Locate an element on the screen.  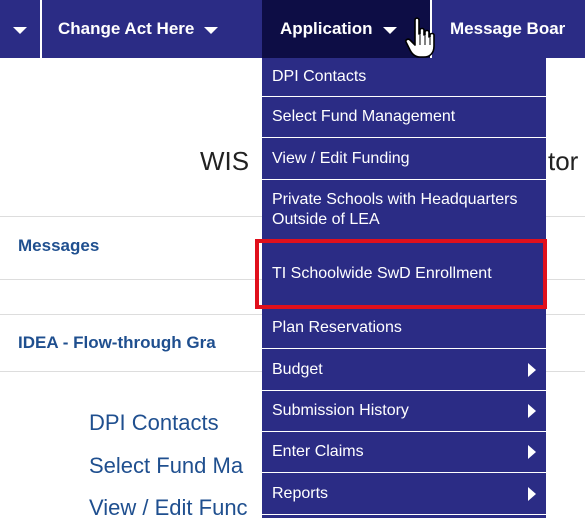
nav-item-change-act-label: Change Act Here is located at coordinates (126, 28).